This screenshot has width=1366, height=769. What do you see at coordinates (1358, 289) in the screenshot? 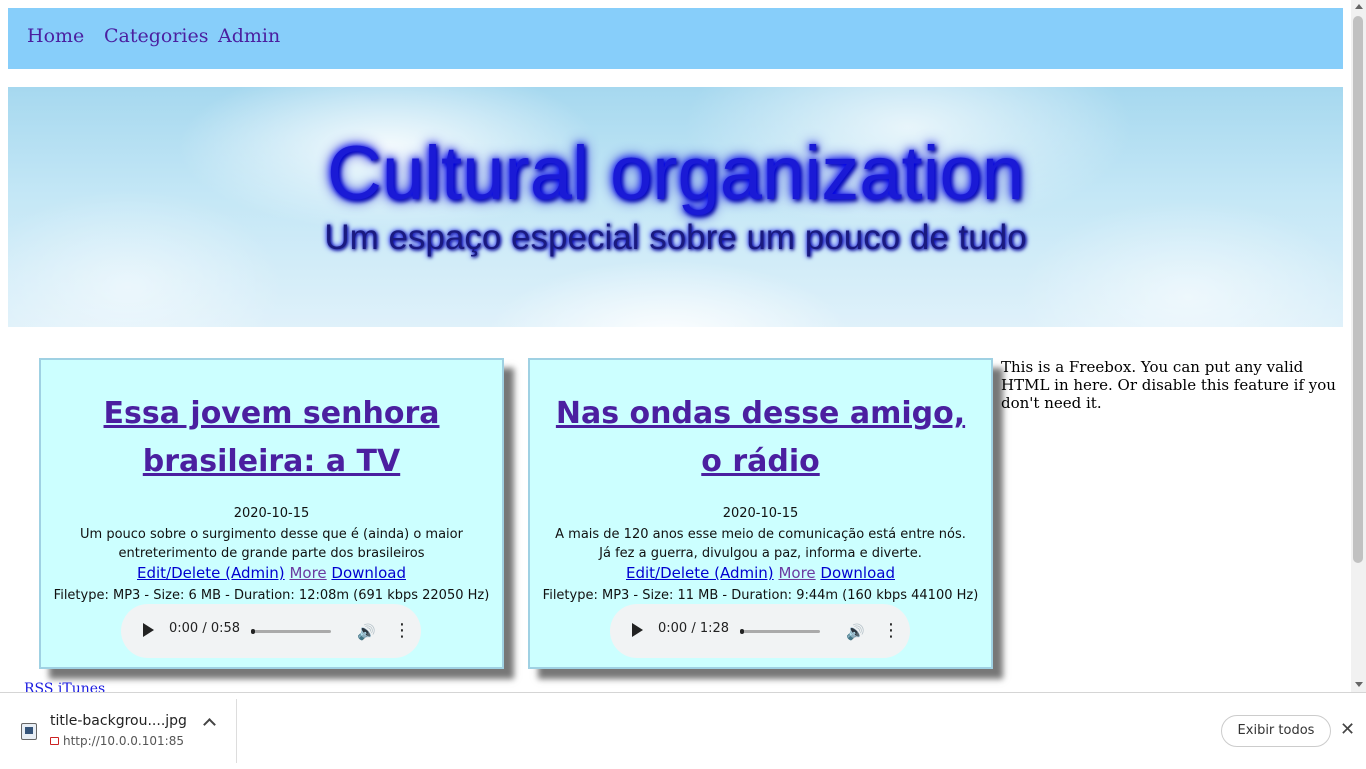
I see `scroll-thumb` at bounding box center [1358, 289].